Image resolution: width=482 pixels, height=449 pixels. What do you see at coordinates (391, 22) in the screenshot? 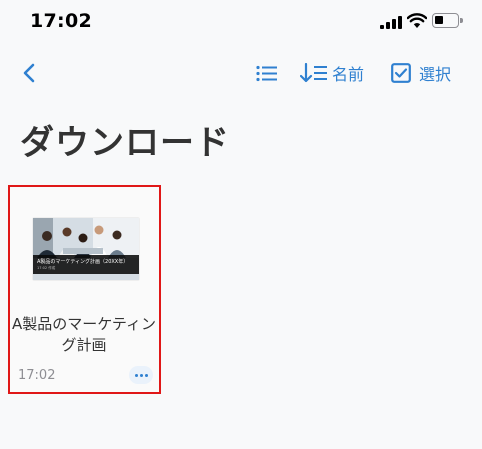
I see `cellular-signal-icon` at bounding box center [391, 22].